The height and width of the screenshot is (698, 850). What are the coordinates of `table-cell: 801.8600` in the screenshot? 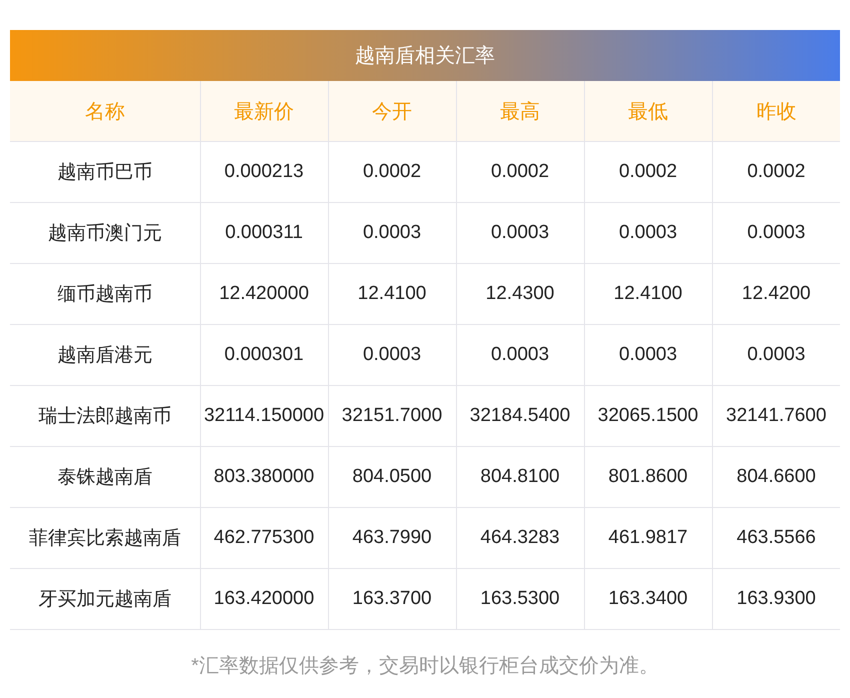 It's located at (648, 477).